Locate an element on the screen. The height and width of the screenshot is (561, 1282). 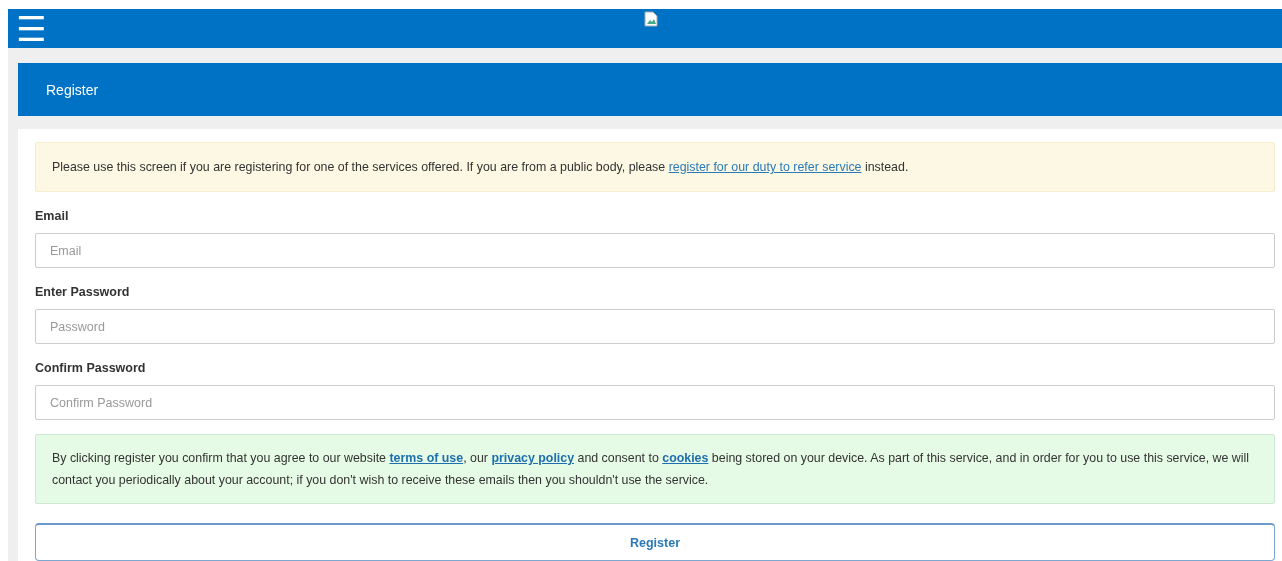
input-field: Email is located at coordinates (655, 250).